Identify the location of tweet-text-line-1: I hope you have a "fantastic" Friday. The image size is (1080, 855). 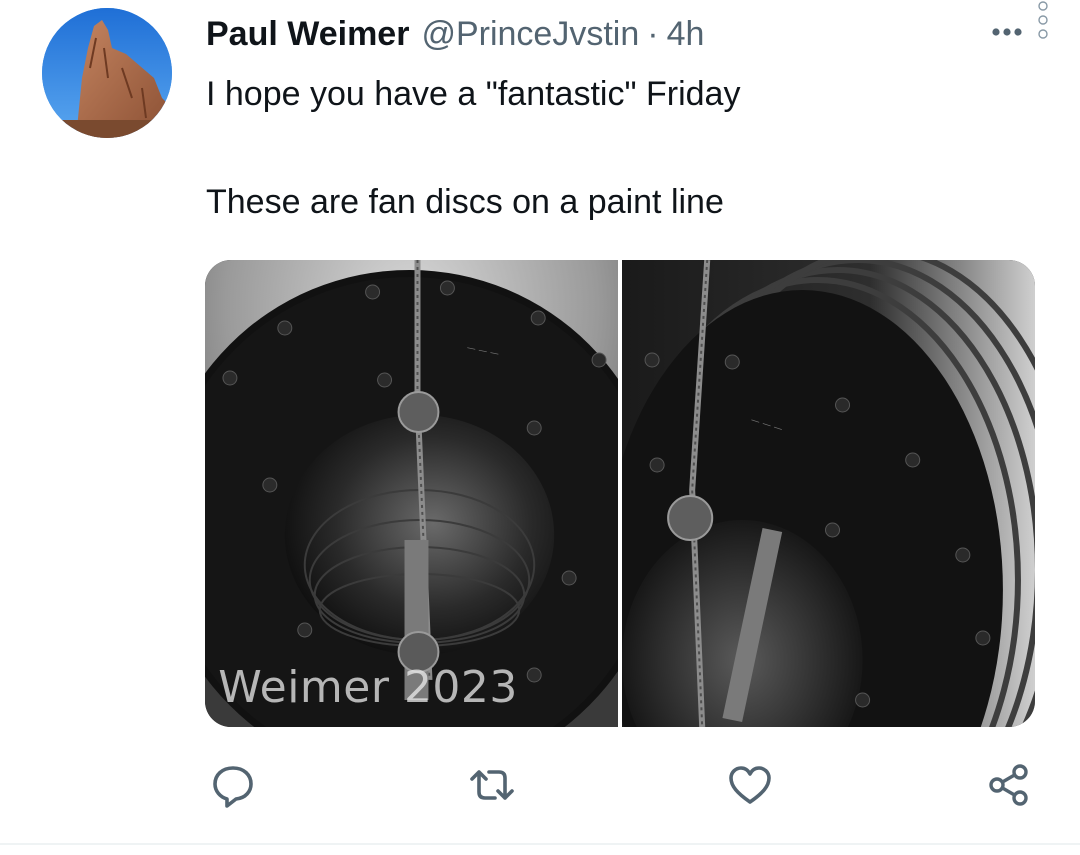
(473, 94).